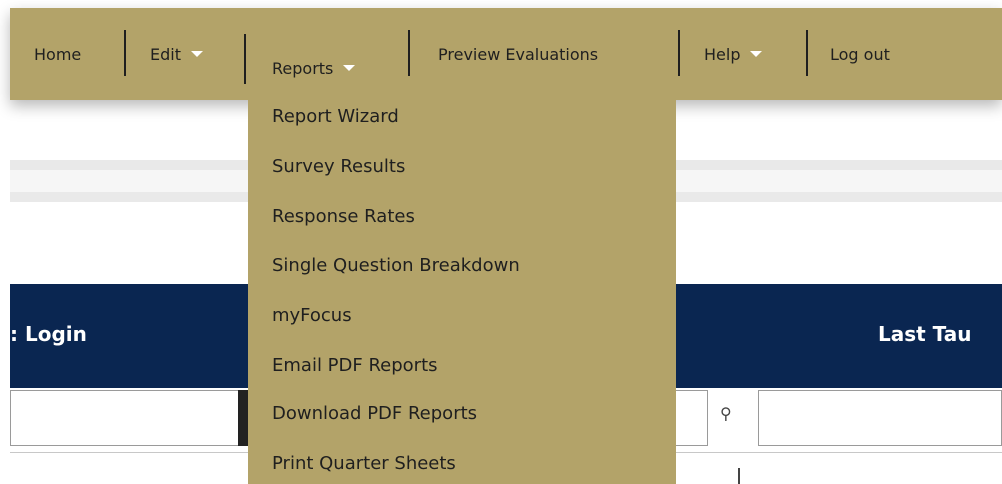  Describe the element at coordinates (924, 334) in the screenshot. I see `column-header-last: Last Tau` at that location.